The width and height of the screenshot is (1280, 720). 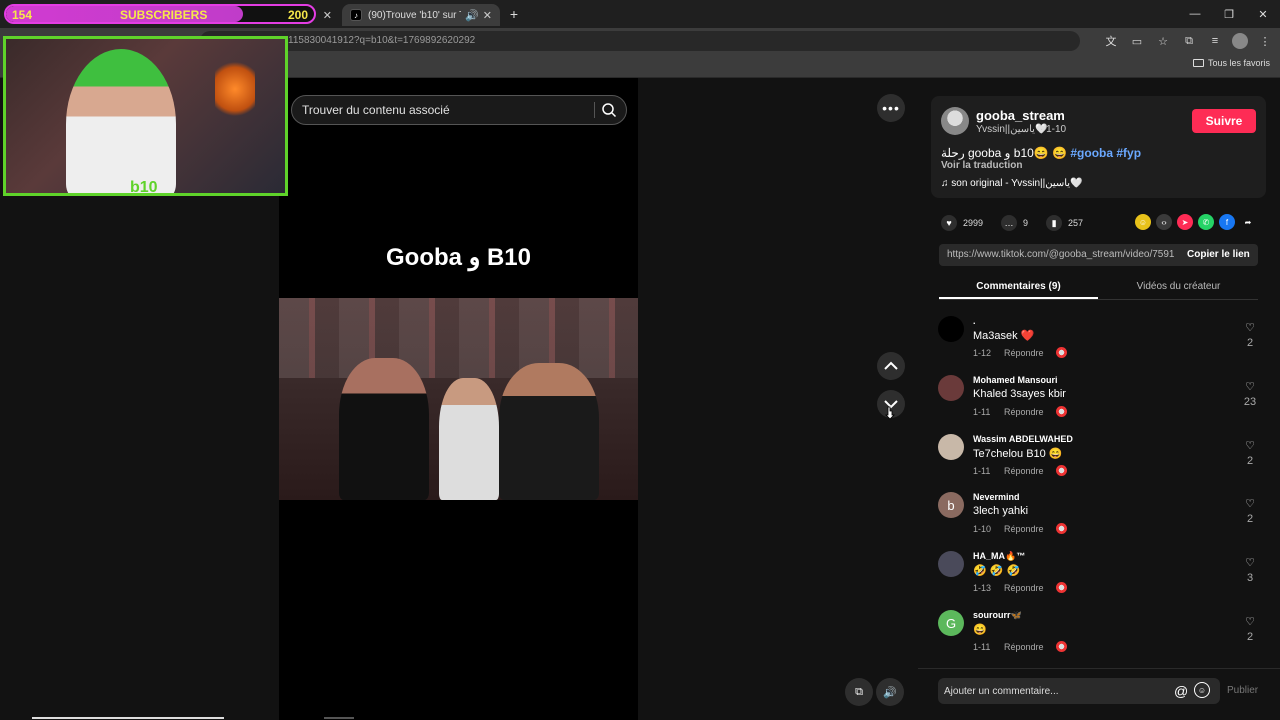 I want to click on emoji-icon: ☺, so click(x=1202, y=690).